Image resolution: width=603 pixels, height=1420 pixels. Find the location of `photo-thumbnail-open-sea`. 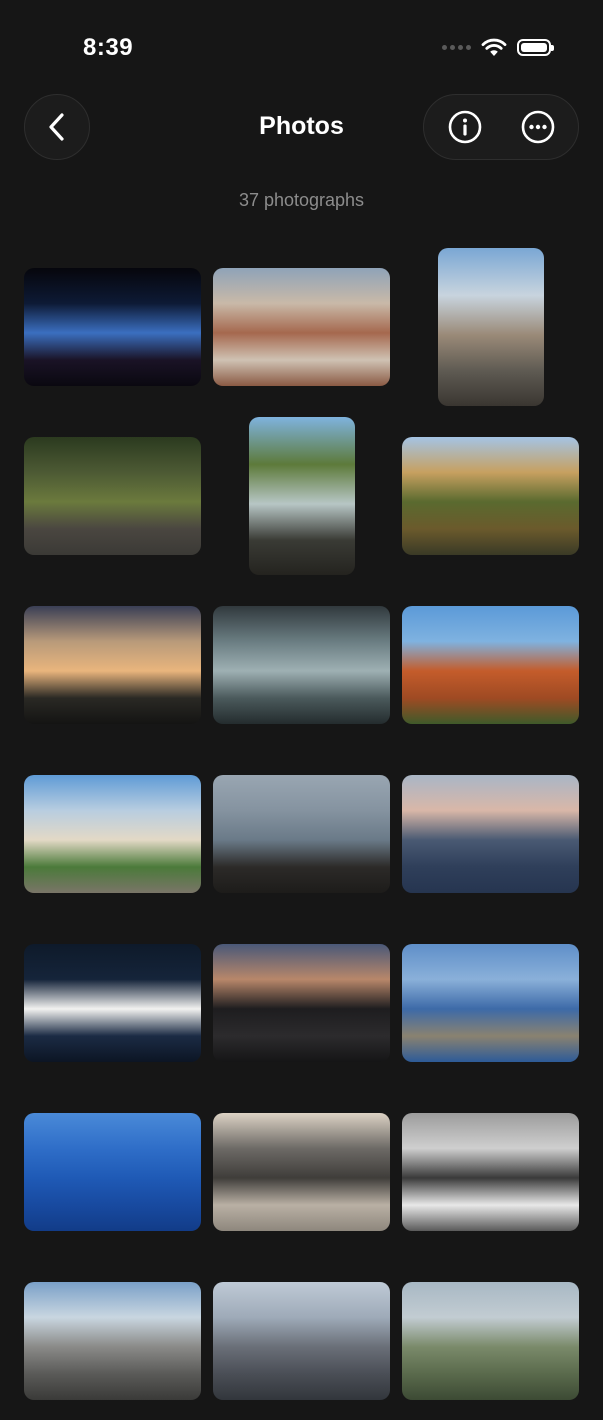

photo-thumbnail-open-sea is located at coordinates (112, 1172).